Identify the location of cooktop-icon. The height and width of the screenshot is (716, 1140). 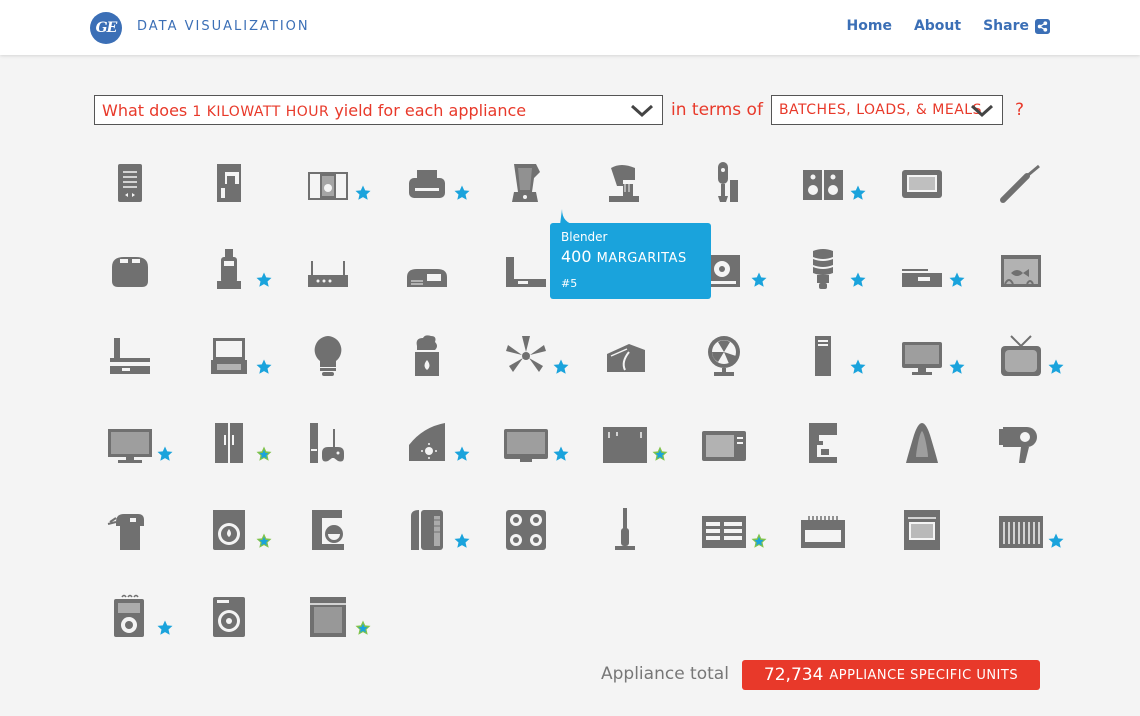
(526, 530).